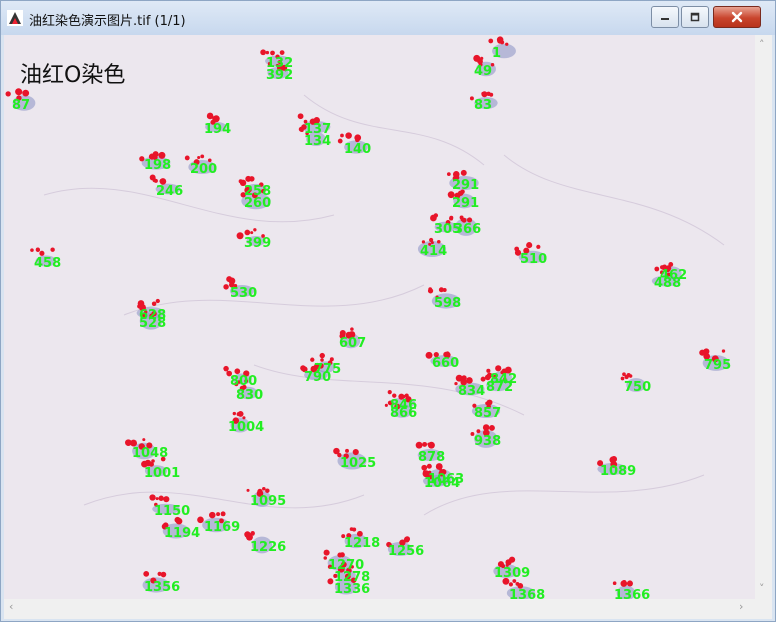 Image resolution: width=776 pixels, height=622 pixels. Describe the element at coordinates (445, 363) in the screenshot. I see `cell-id-label: 660` at that location.